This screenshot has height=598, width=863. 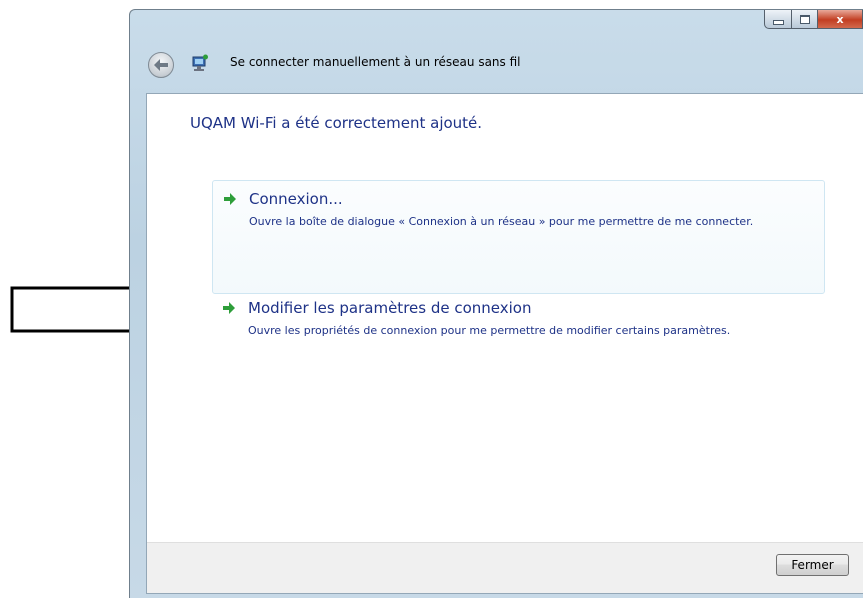 I want to click on caption-buttons: x, so click(x=813, y=20).